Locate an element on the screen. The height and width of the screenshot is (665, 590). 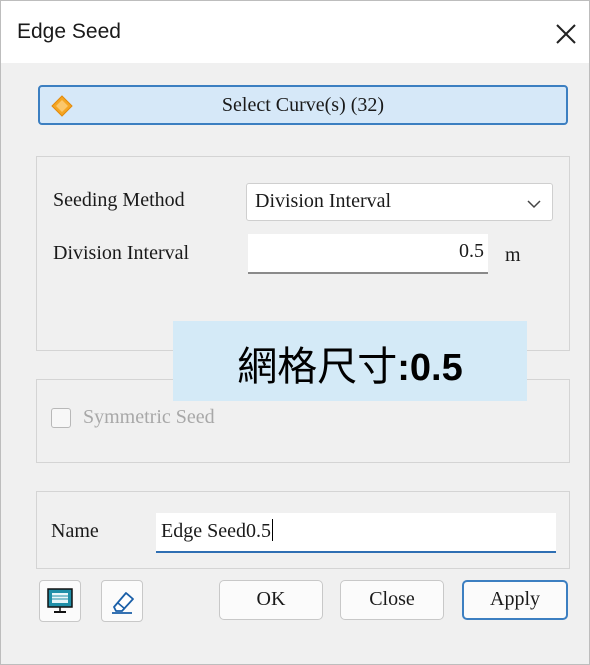
division-interval-input: 0.5 is located at coordinates (368, 254).